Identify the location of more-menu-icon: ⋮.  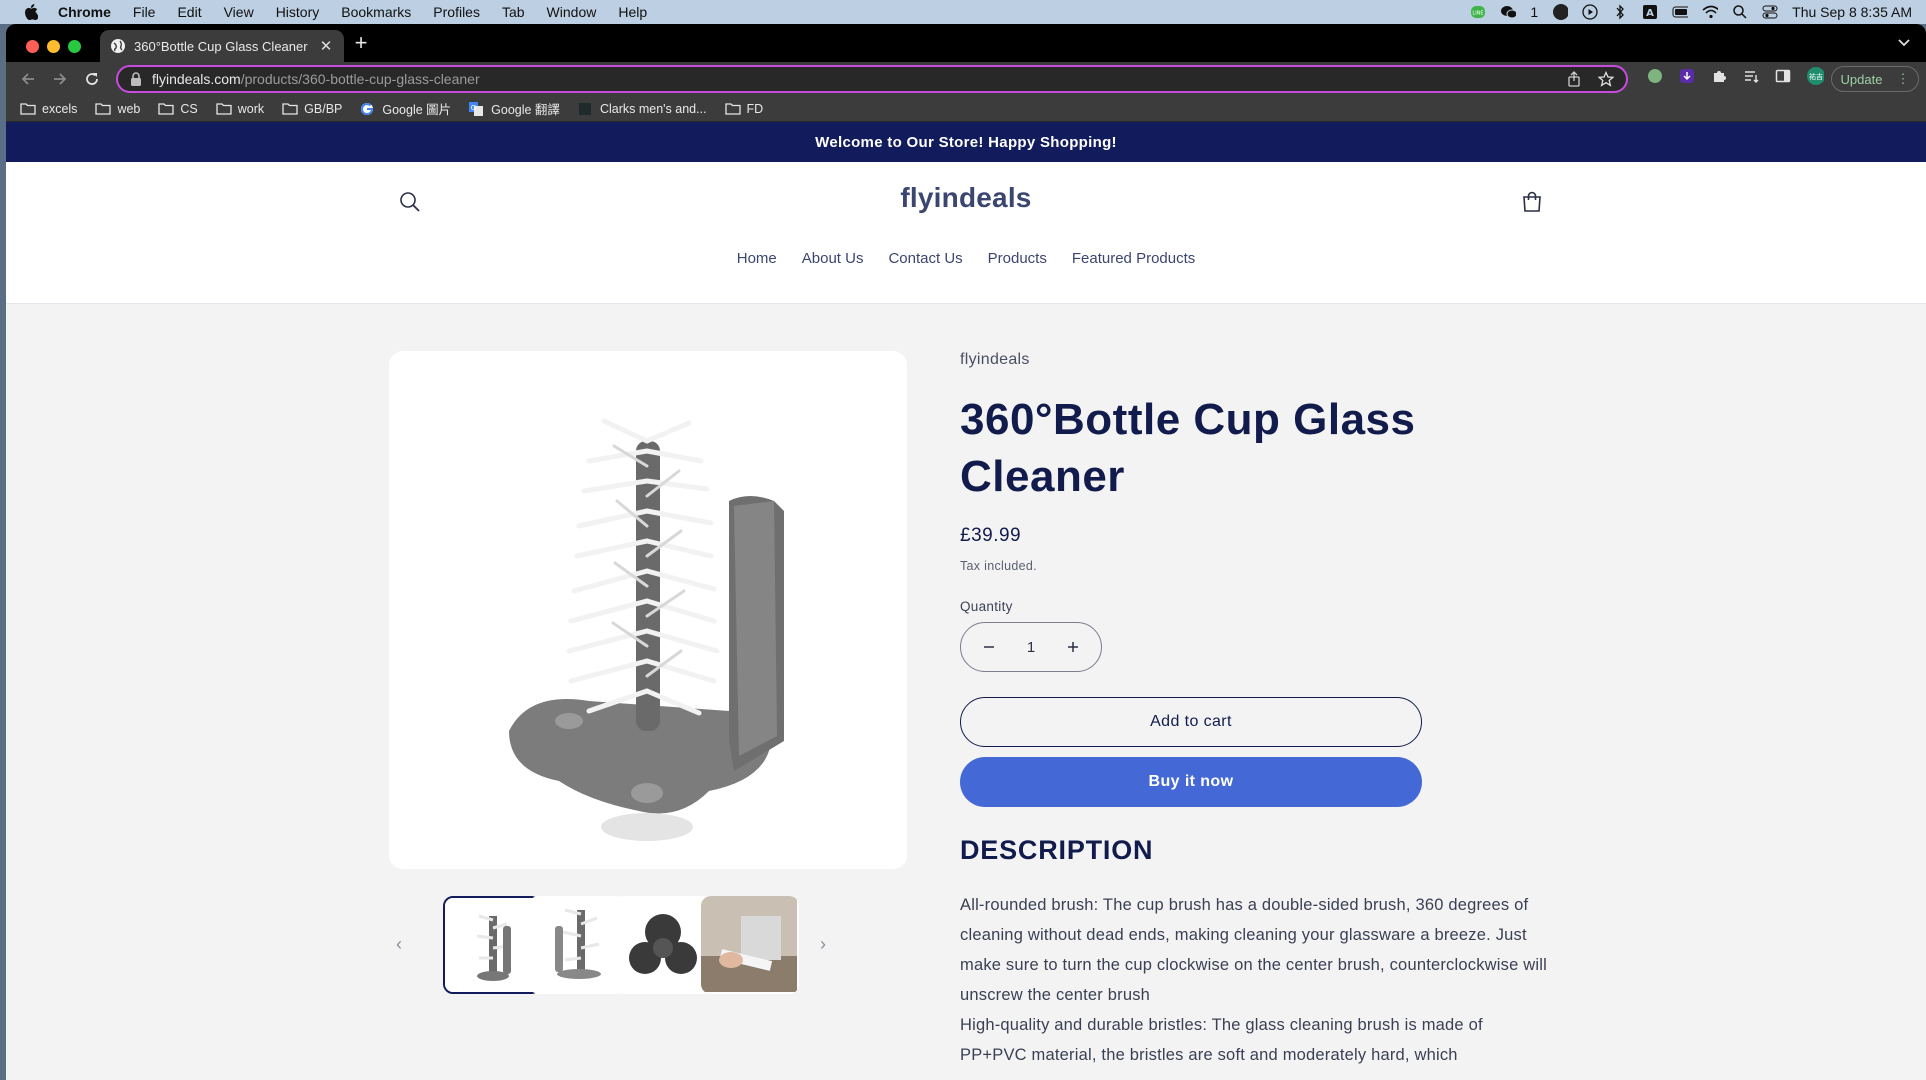
(1902, 79).